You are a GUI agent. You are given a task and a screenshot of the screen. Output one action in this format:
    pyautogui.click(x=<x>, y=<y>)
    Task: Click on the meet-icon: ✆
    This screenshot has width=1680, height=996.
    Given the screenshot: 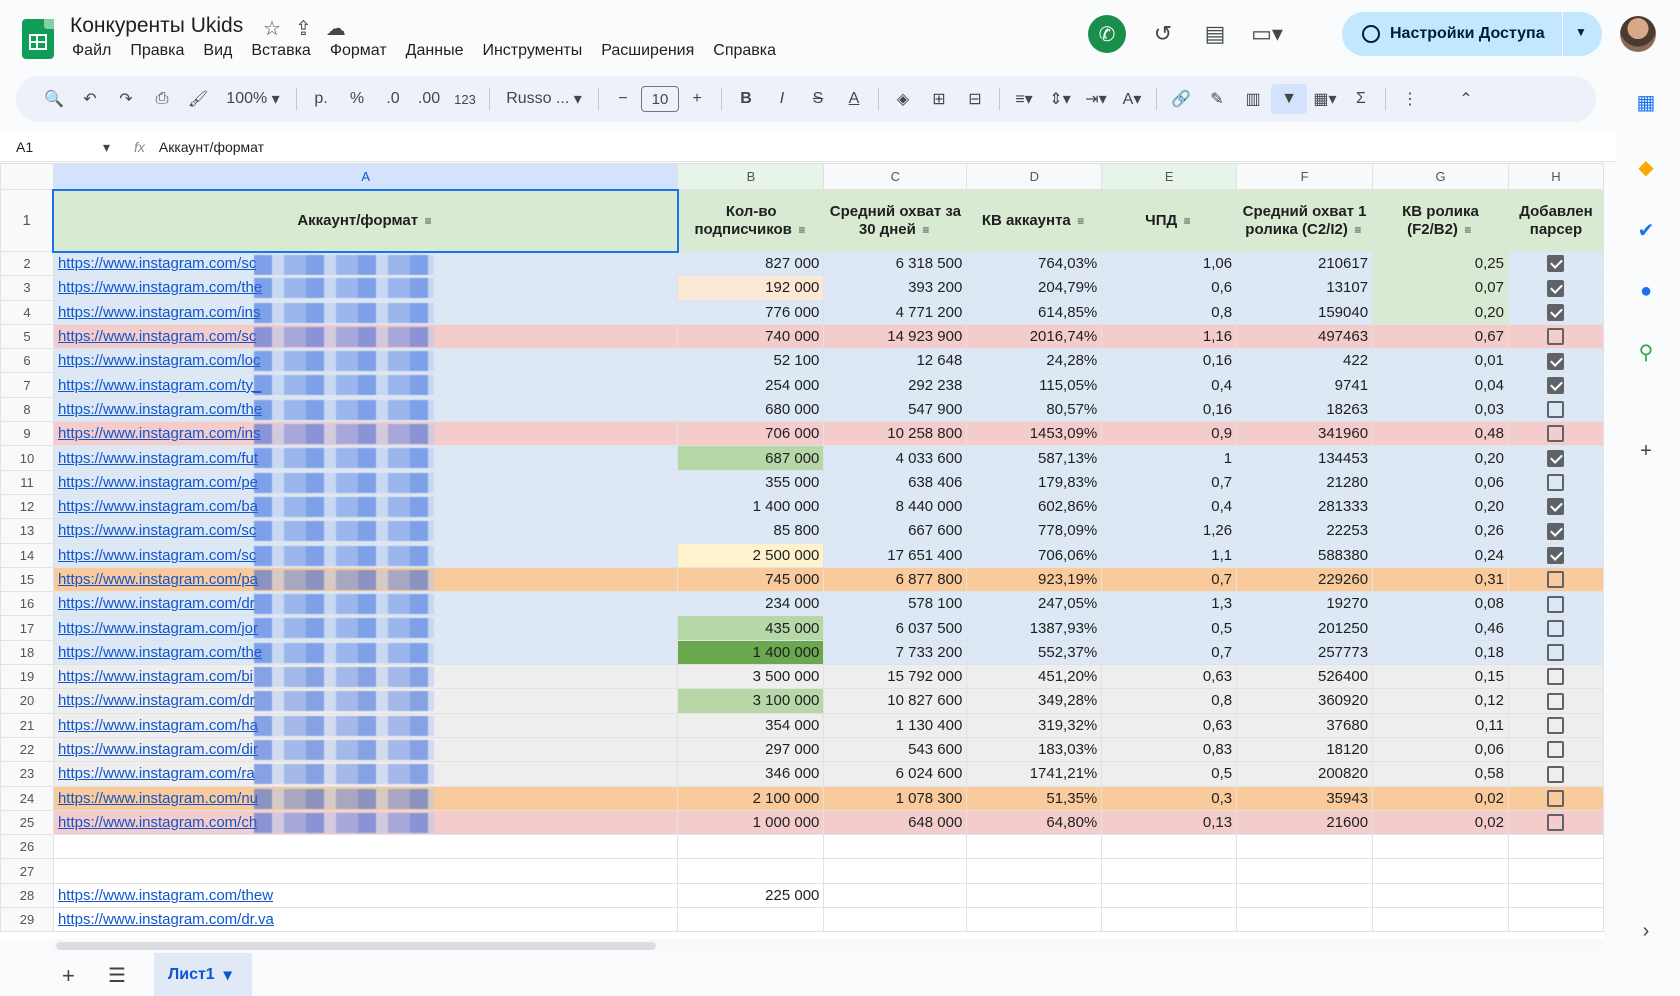 What is the action you would take?
    pyautogui.click(x=1107, y=34)
    